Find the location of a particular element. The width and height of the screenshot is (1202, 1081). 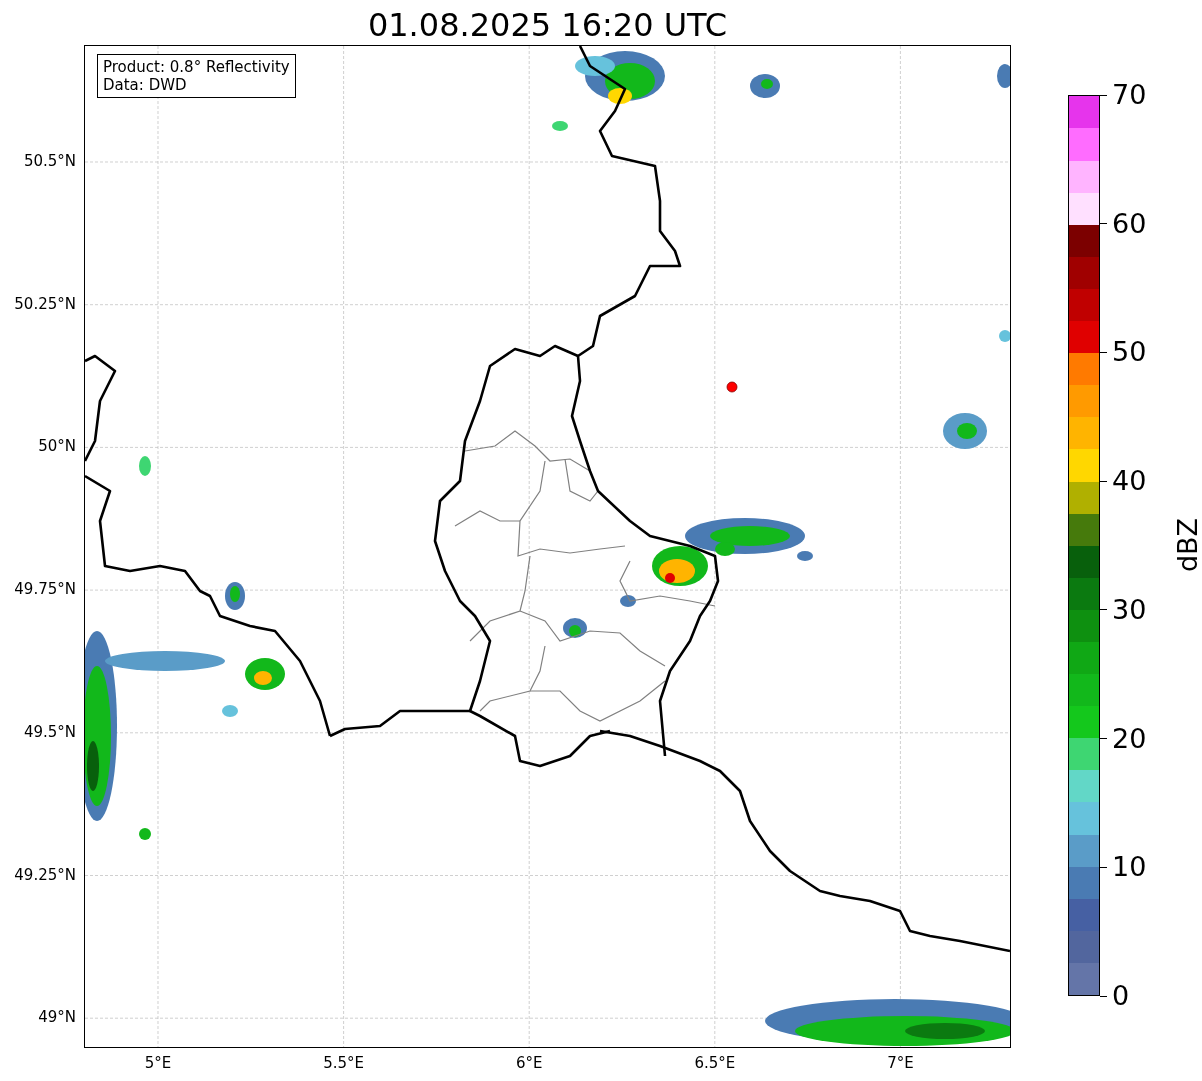

latitude-tick-label: 50°N is located at coordinates (57, 446).